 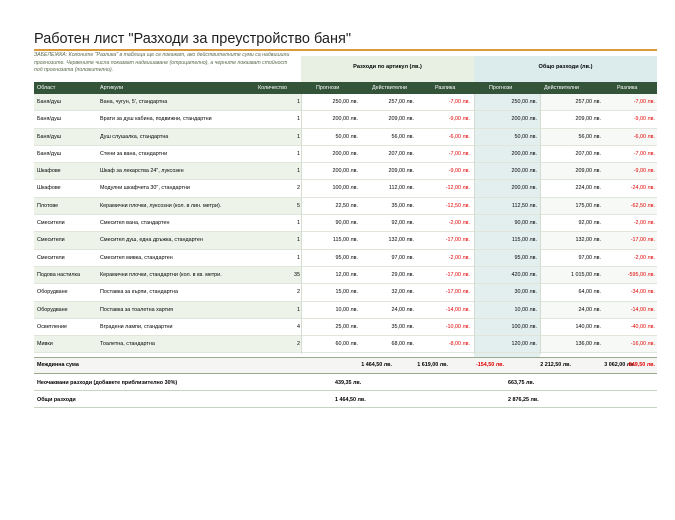 I want to click on col-header-qty: Количество, so click(x=272, y=88).